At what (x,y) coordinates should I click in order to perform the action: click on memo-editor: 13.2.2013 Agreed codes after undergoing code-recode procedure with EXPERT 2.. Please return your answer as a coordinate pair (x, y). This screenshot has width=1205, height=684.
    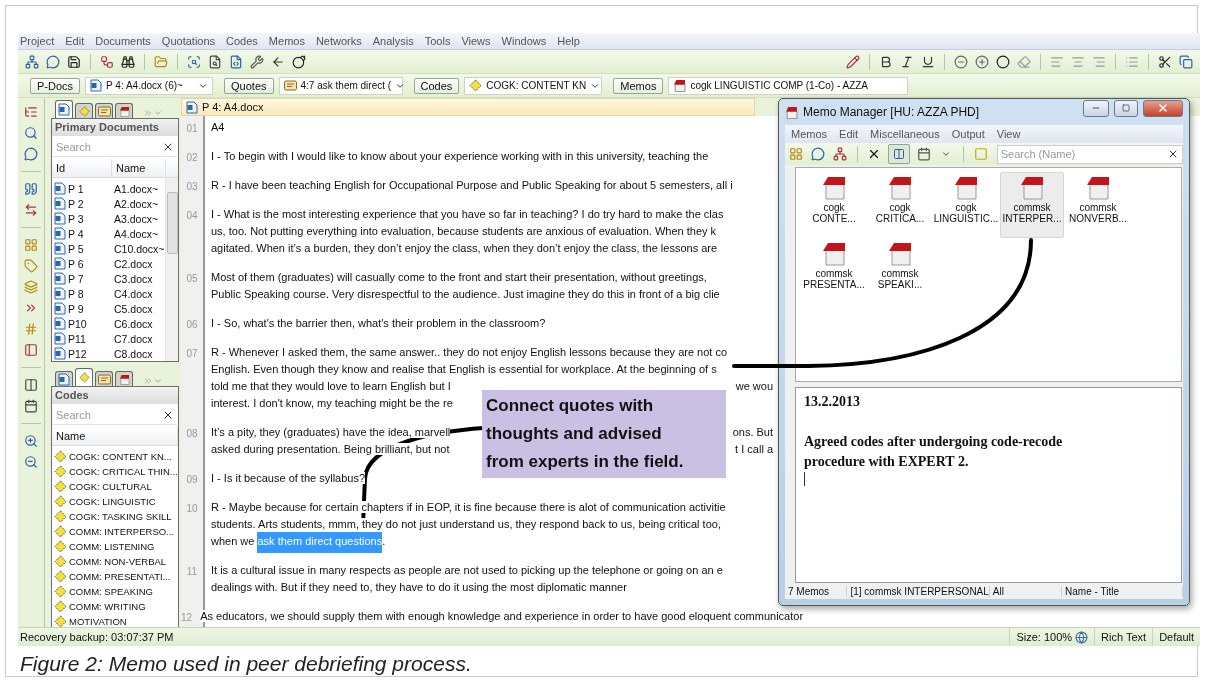
    Looking at the image, I should click on (988, 485).